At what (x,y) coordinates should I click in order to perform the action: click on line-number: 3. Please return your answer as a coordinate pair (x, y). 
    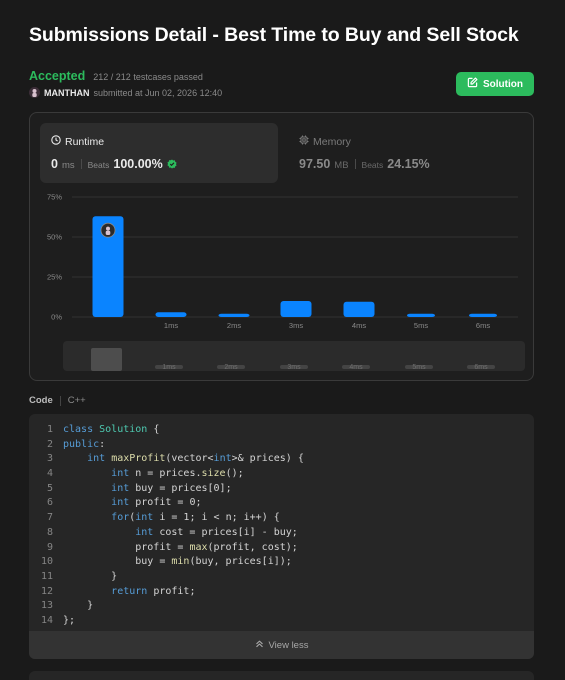
    Looking at the image, I should click on (49, 459).